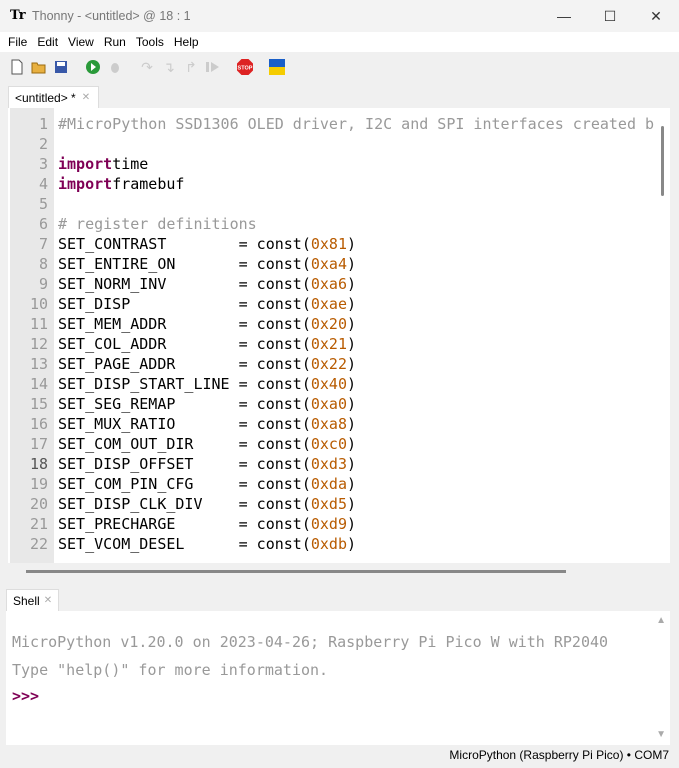  What do you see at coordinates (61, 67) in the screenshot?
I see `save-icon` at bounding box center [61, 67].